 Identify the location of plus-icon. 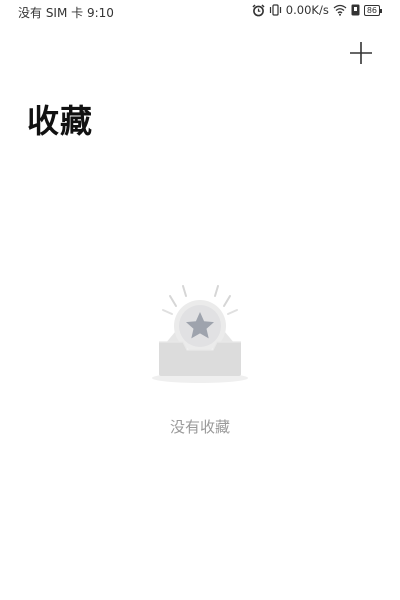
(361, 53).